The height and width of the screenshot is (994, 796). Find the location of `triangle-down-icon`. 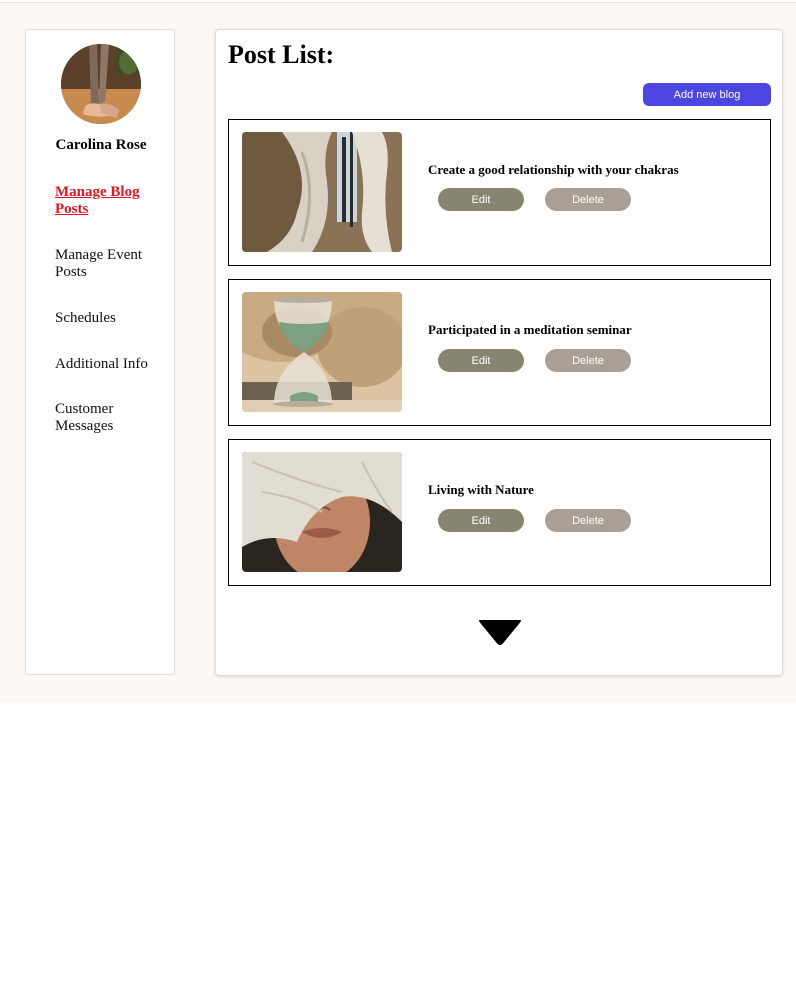

triangle-down-icon is located at coordinates (500, 633).